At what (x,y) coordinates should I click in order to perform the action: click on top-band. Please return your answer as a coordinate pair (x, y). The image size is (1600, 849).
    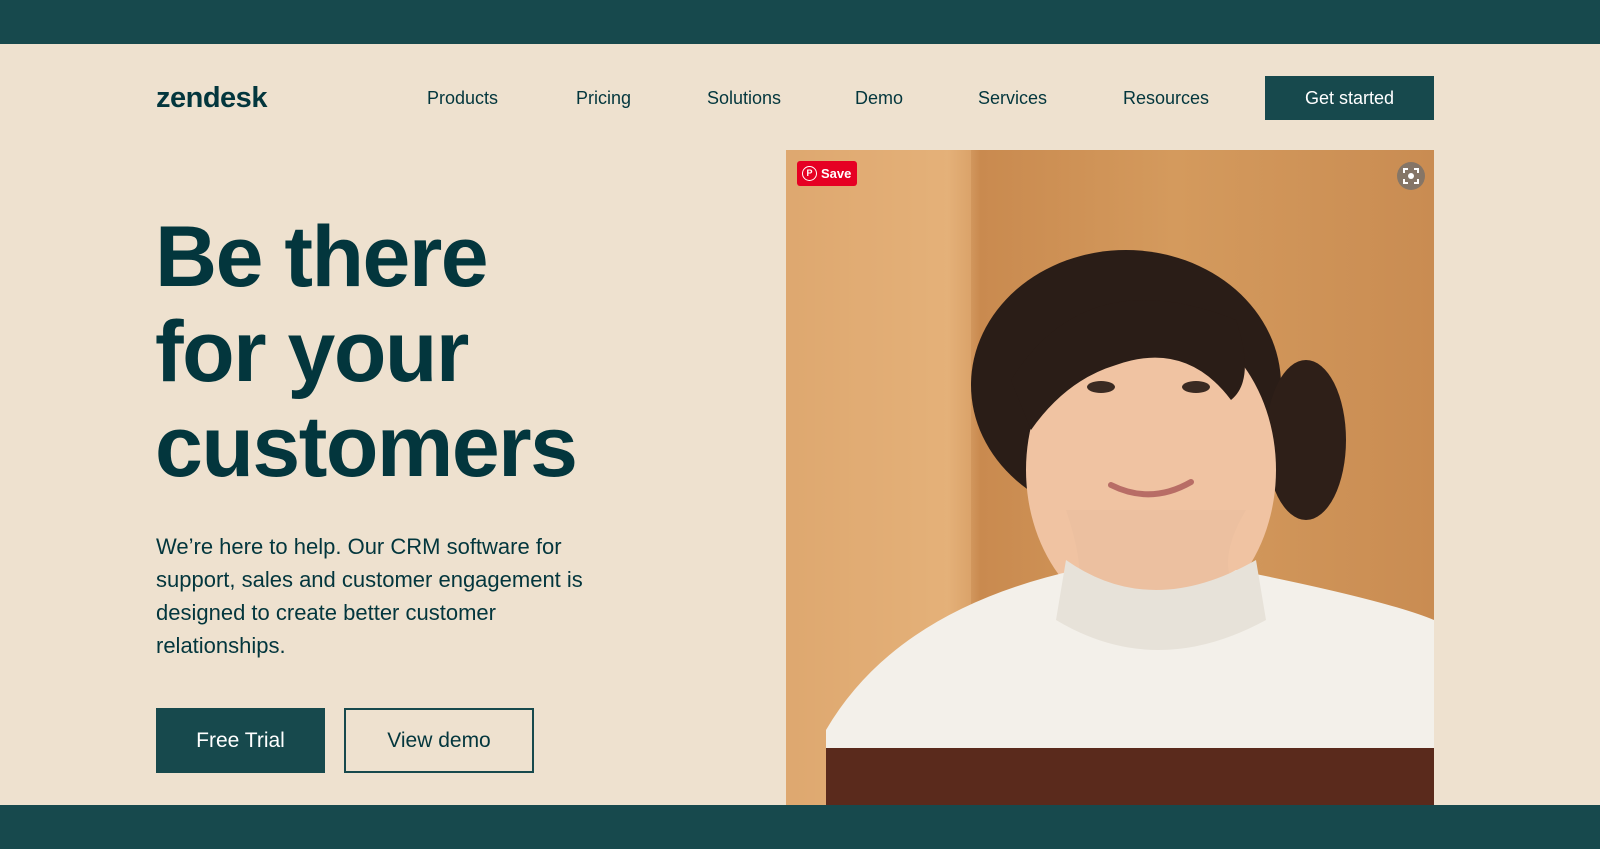
    Looking at the image, I should click on (800, 22).